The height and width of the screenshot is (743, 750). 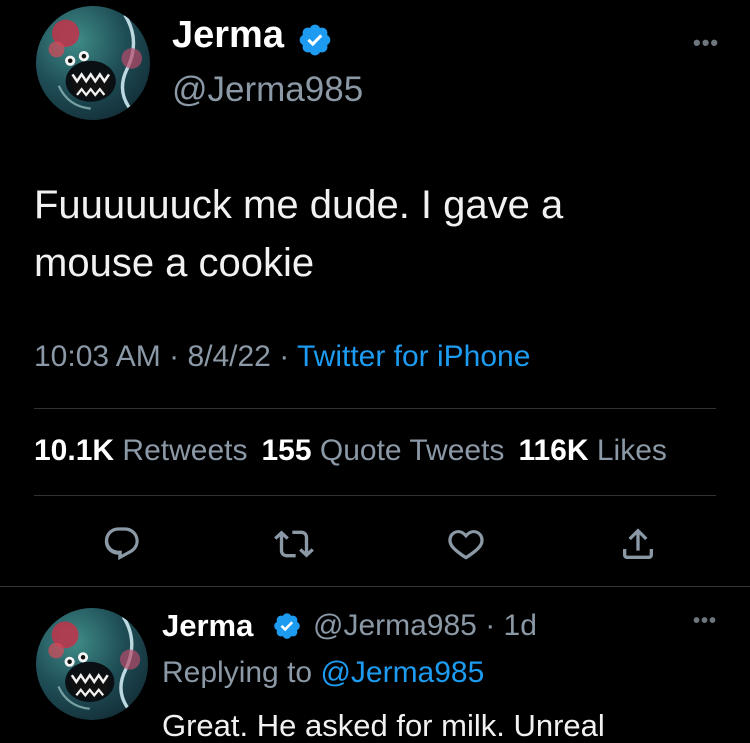 What do you see at coordinates (631, 450) in the screenshot?
I see `likes-label: Likes` at bounding box center [631, 450].